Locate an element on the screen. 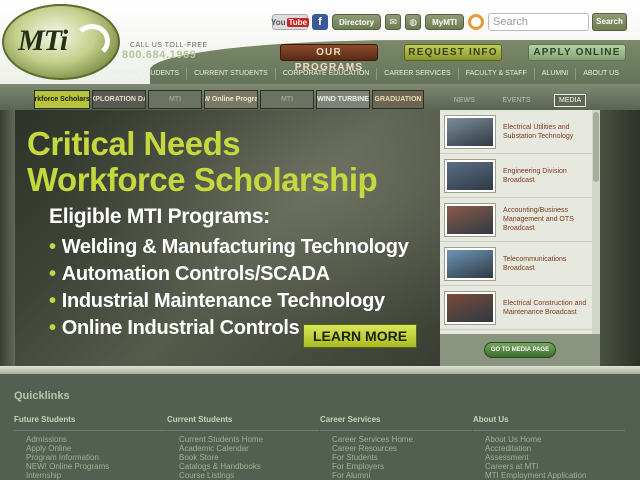 This screenshot has width=640, height=480. footer-link: Admissions is located at coordinates (96, 439).